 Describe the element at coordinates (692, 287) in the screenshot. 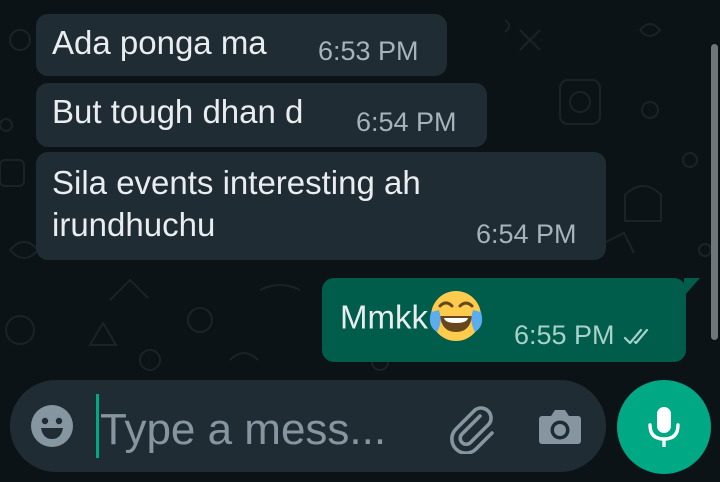

I see `bubble-tail` at that location.